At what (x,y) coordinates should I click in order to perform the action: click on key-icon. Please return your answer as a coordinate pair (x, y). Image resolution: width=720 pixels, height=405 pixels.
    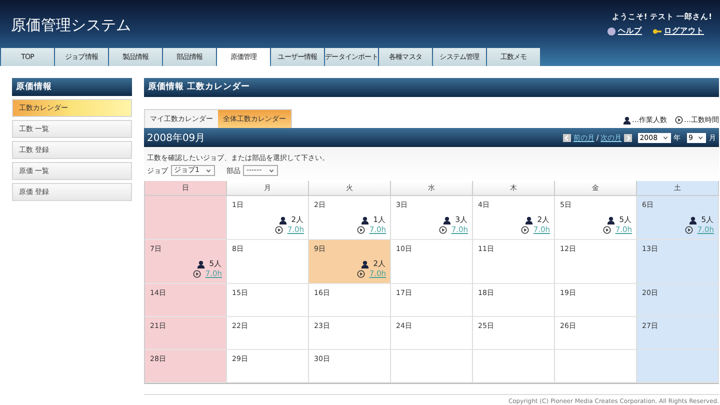
    Looking at the image, I should click on (657, 31).